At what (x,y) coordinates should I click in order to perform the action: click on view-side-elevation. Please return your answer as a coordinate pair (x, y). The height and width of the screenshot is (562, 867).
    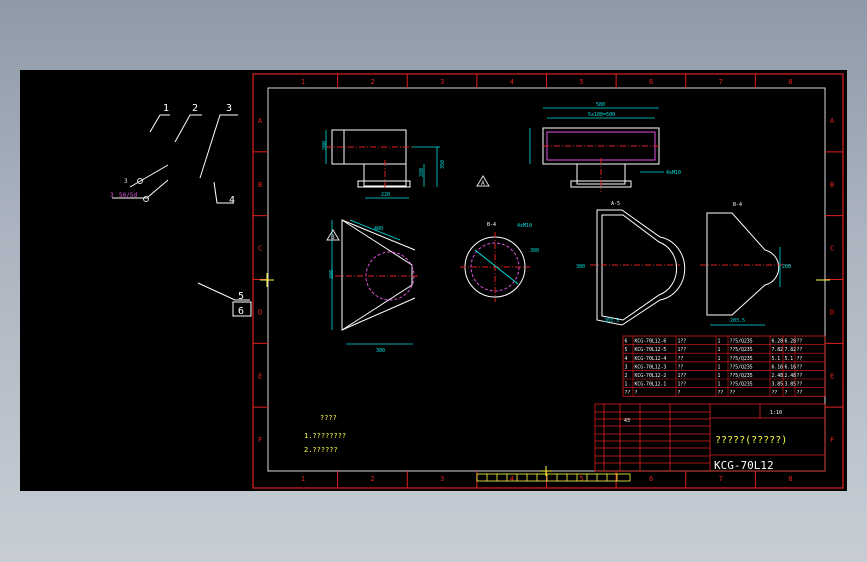
    Looking at the image, I should click on (601, 159).